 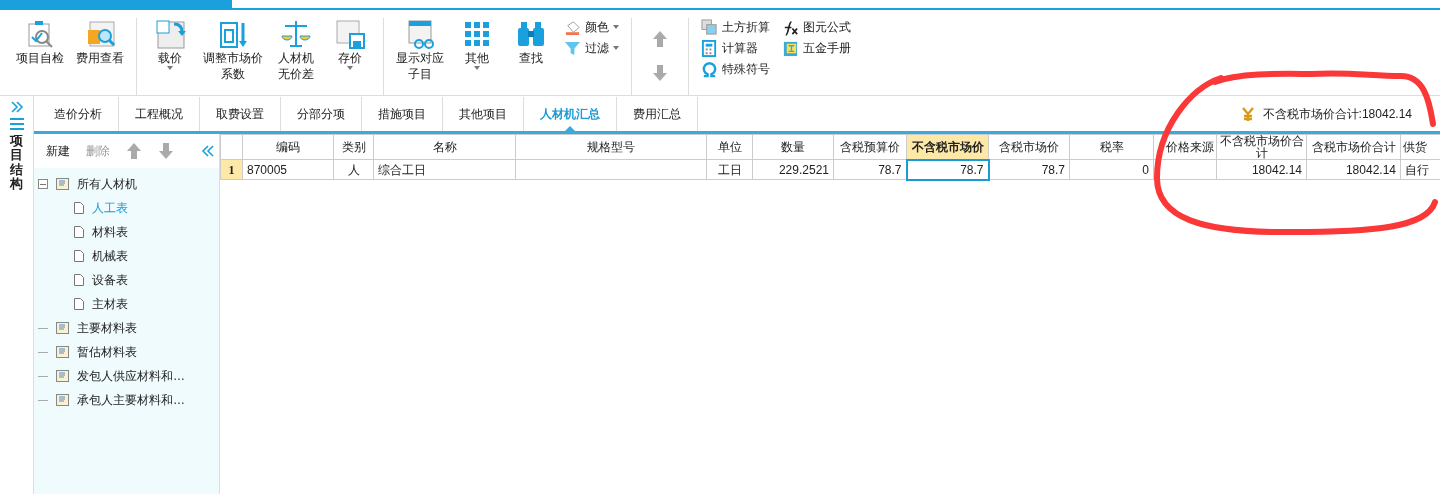 I want to click on ribbon-button: 颜色, so click(x=591, y=27).